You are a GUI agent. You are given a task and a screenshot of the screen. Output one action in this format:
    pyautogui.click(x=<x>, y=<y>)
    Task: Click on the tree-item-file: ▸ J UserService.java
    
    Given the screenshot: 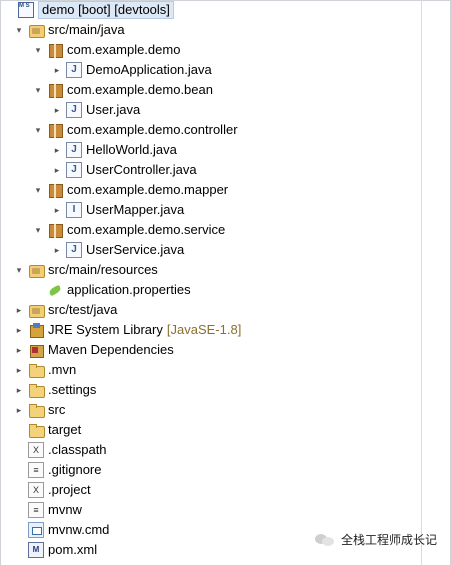 What is the action you would take?
    pyautogui.click(x=118, y=250)
    